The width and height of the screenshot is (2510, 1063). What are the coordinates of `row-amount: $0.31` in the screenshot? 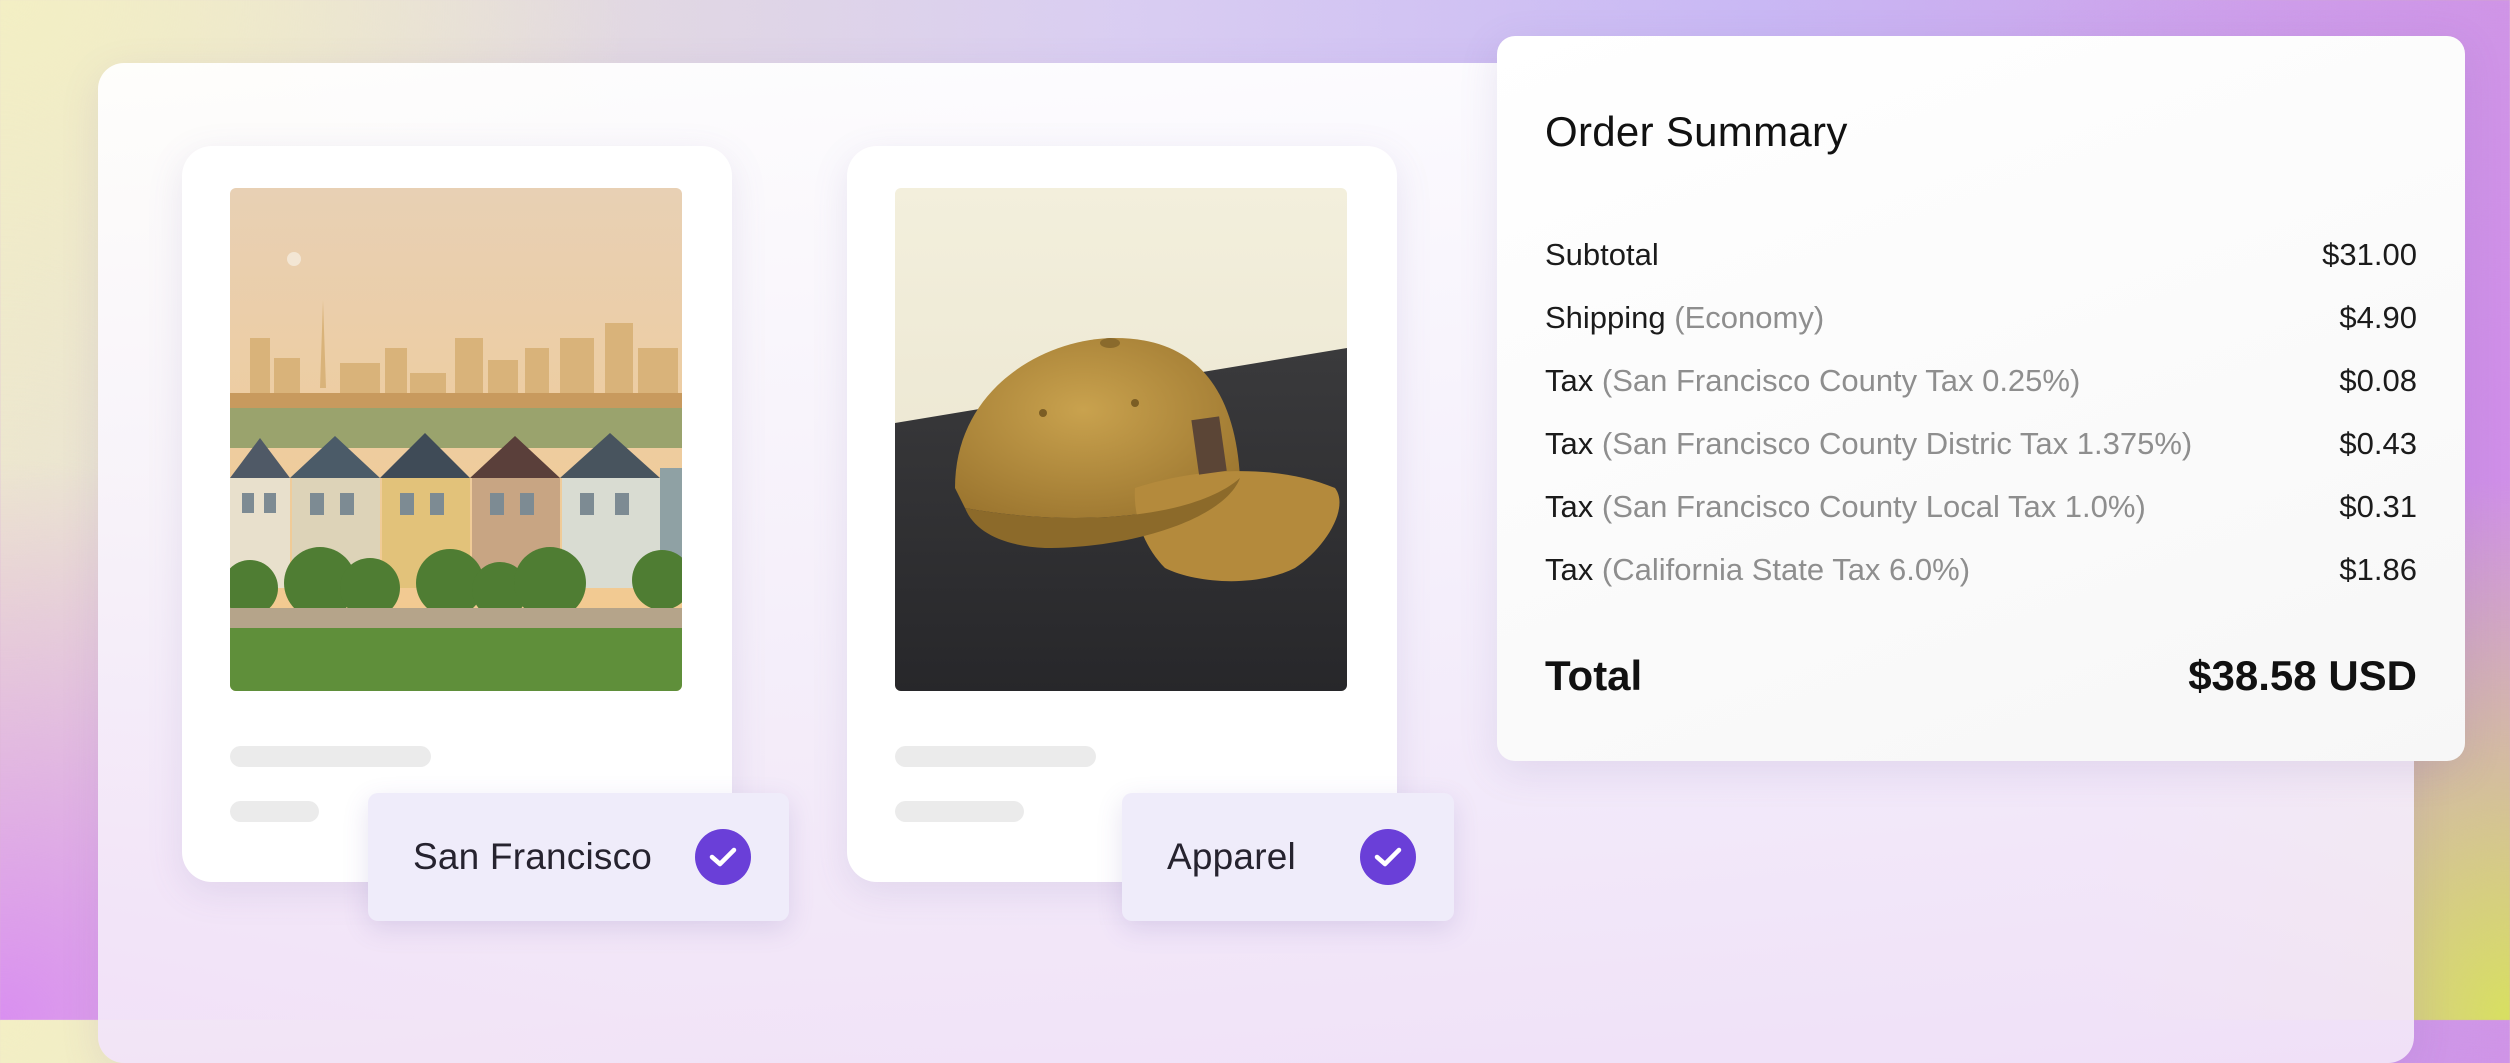 It's located at (2378, 506).